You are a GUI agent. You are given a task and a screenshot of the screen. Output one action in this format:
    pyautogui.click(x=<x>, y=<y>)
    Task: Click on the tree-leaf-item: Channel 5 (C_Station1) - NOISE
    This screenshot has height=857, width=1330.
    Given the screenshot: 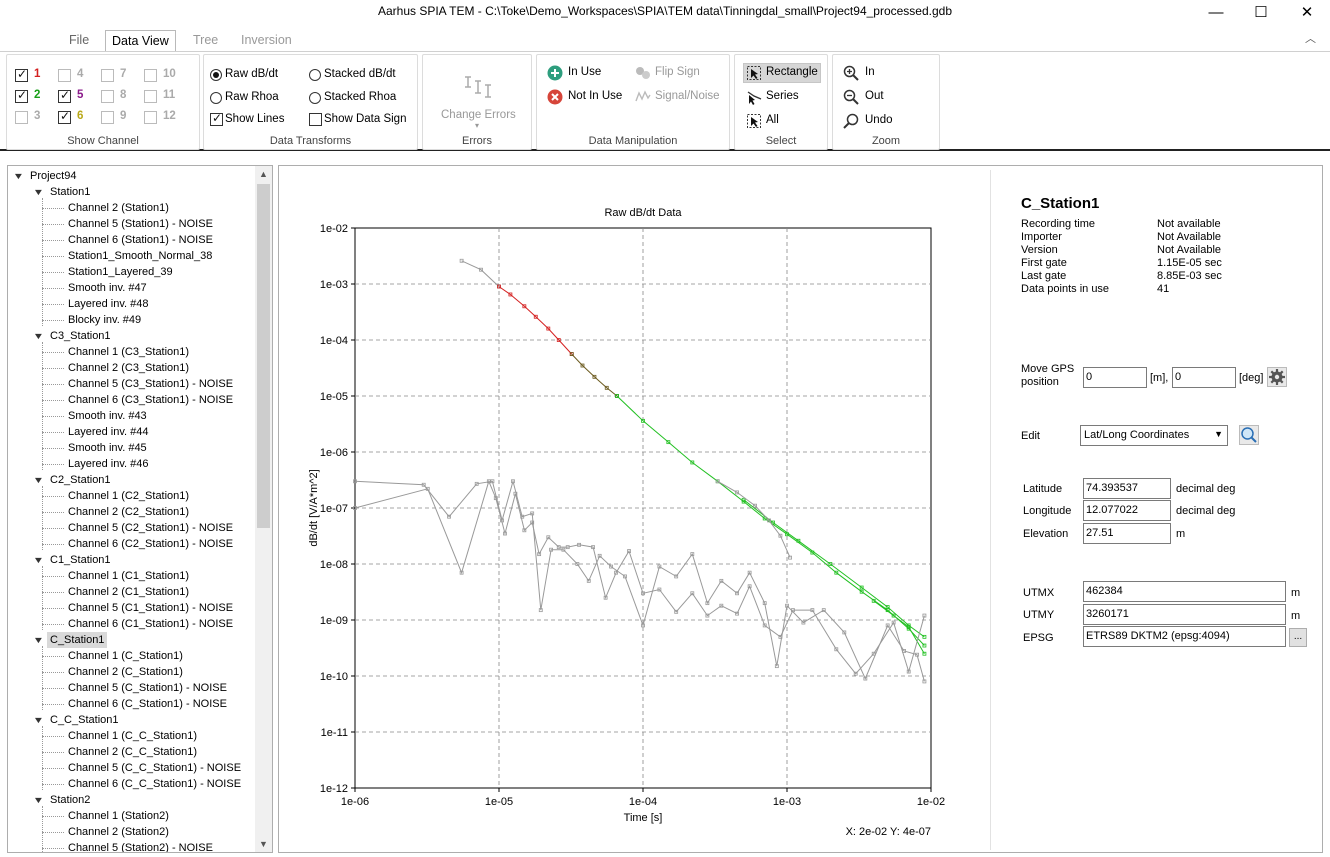 What is the action you would take?
    pyautogui.click(x=147, y=688)
    